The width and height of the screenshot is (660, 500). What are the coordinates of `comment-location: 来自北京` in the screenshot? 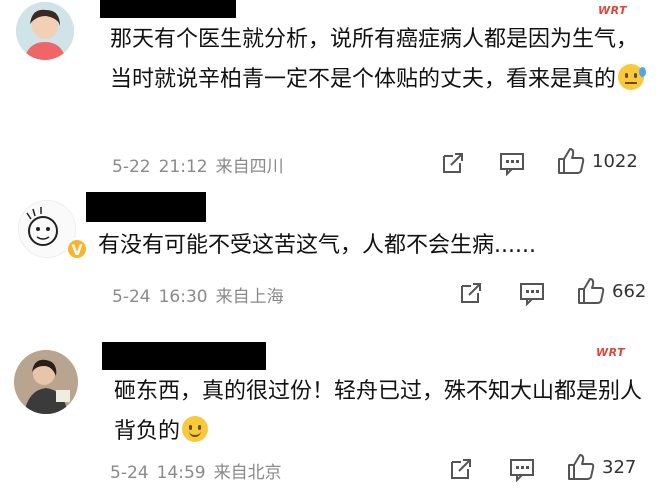 It's located at (247, 473).